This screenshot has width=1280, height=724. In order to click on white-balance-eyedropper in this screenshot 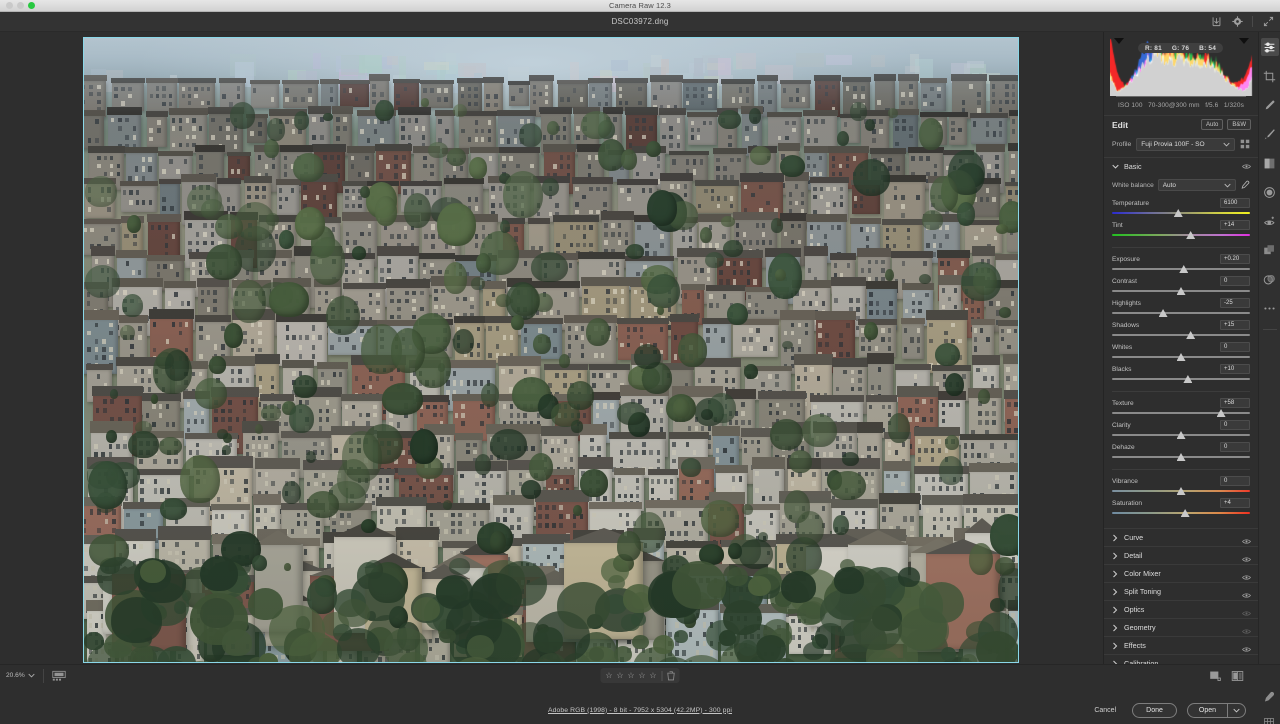, I will do `click(1245, 185)`.